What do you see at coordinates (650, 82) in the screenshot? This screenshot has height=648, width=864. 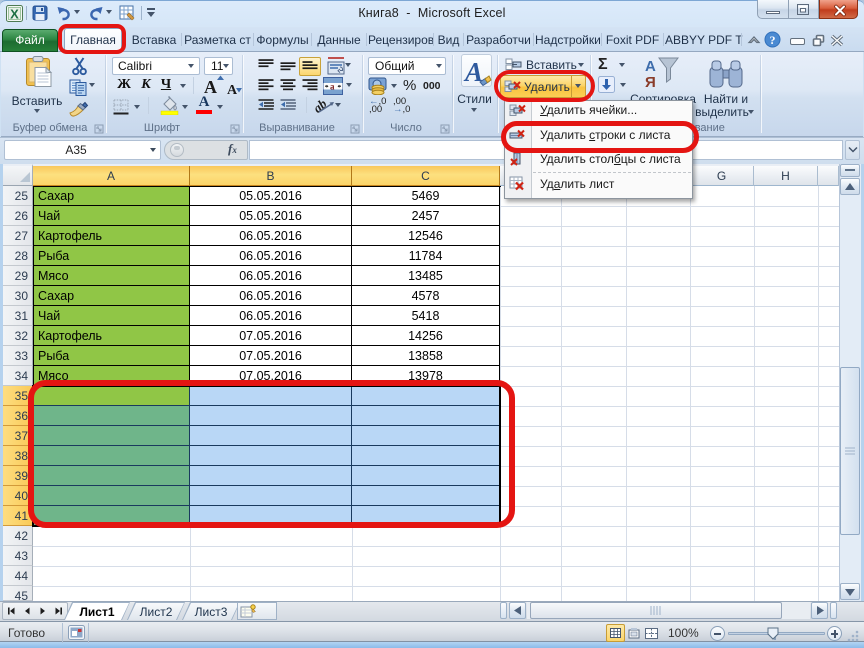 I see `svg-text: Я` at bounding box center [650, 82].